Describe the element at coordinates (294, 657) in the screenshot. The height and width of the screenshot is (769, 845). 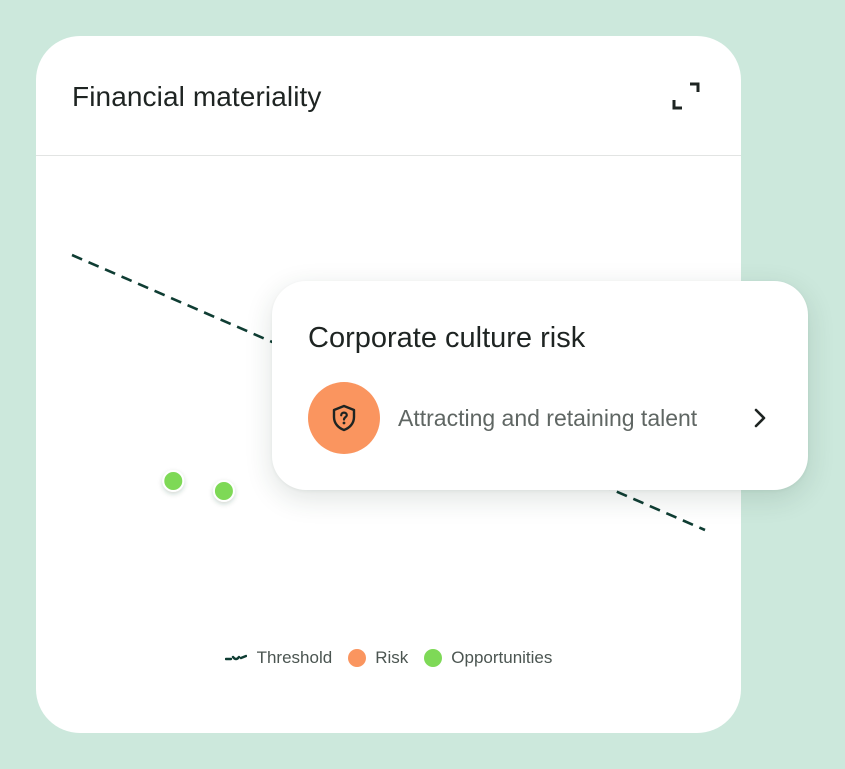
I see `legend-threshold-label: Threshold` at that location.